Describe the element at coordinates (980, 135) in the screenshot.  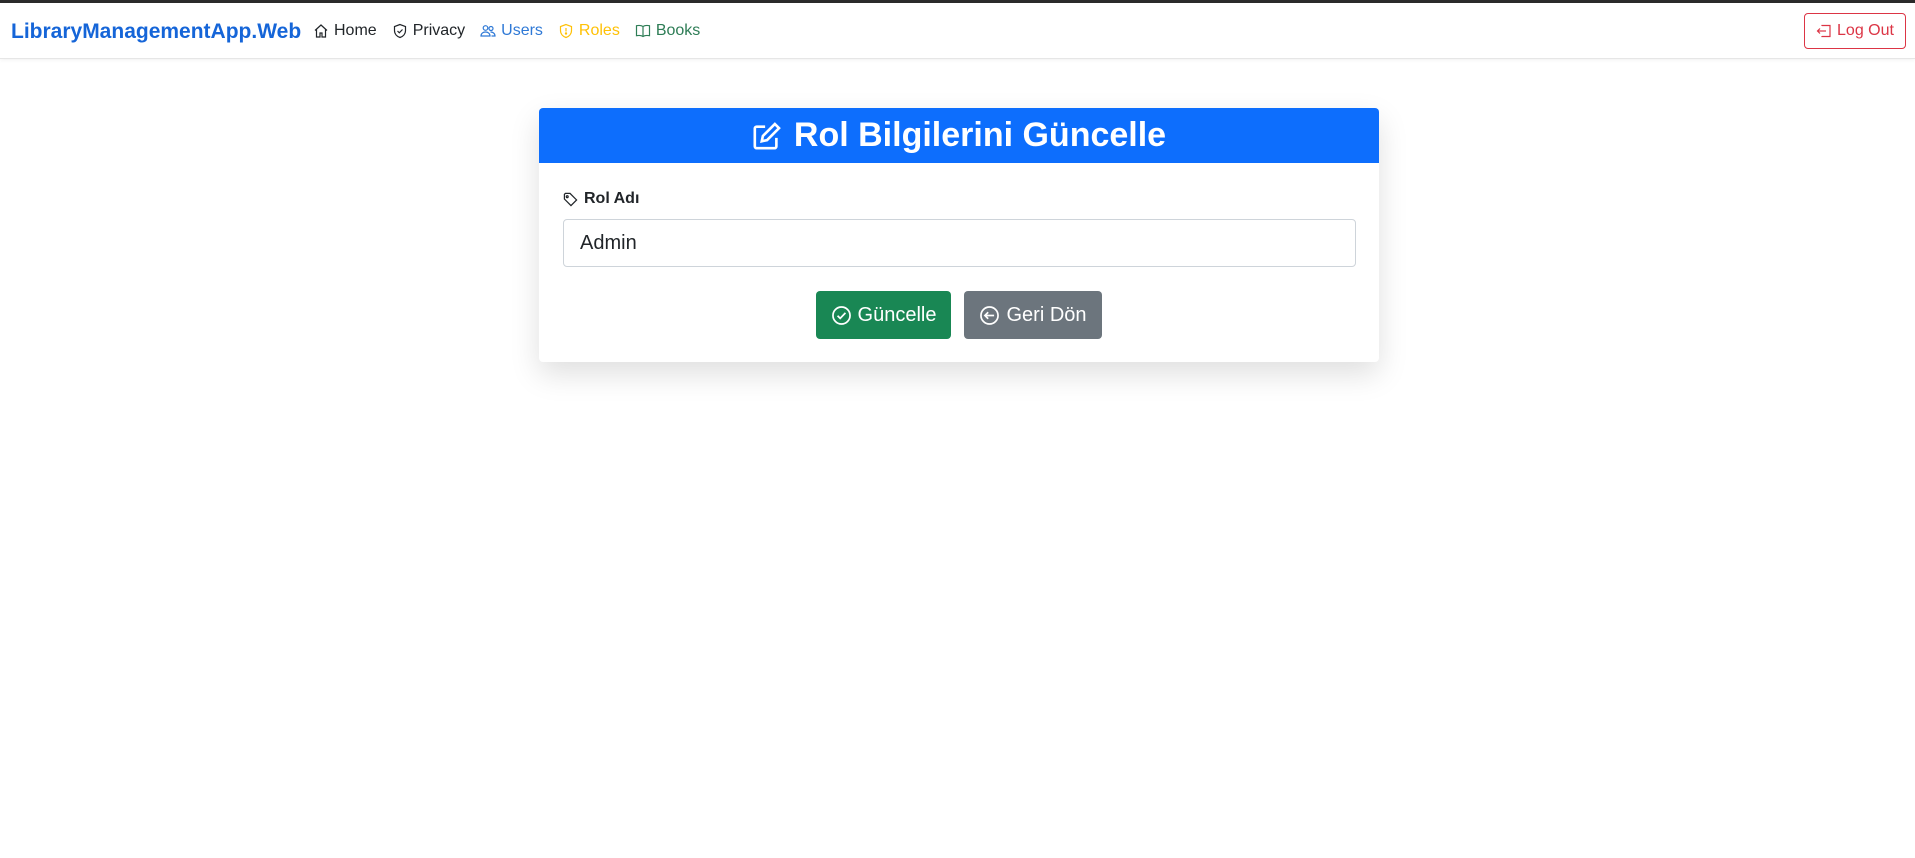
I see `card-title: Rol Bilgilerini Güncelle` at that location.